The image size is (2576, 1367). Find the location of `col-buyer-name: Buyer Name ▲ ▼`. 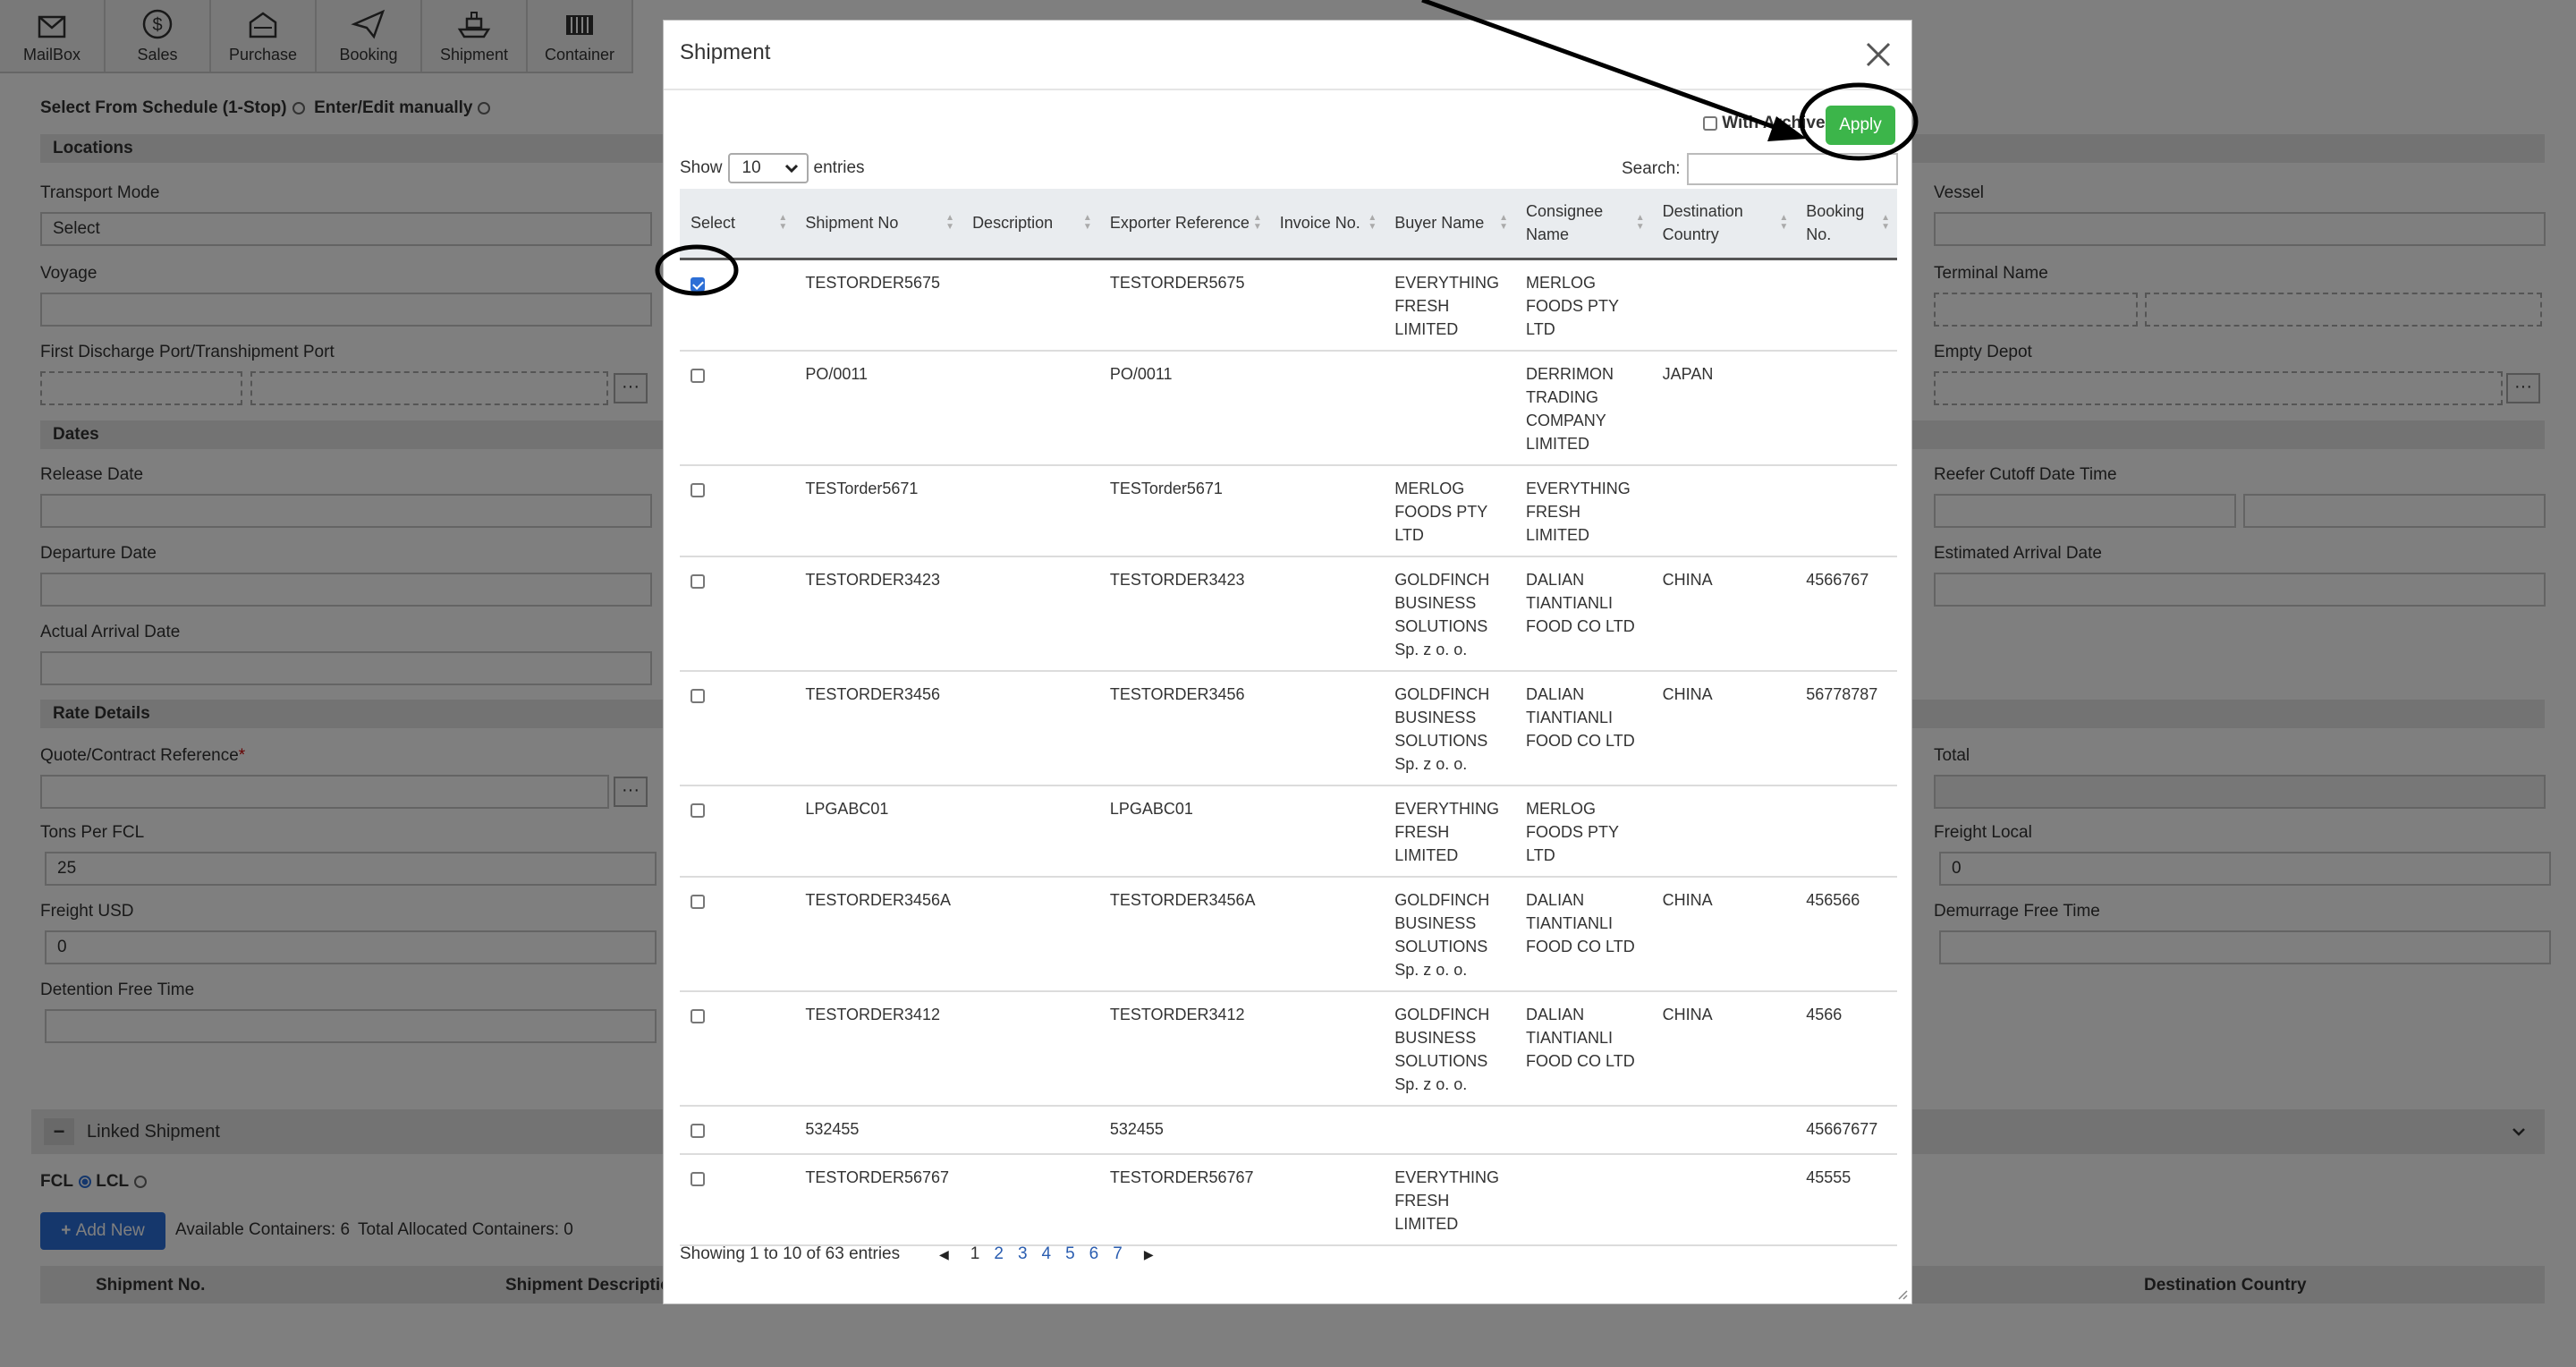

col-buyer-name: Buyer Name ▲ ▼ is located at coordinates (1450, 224).